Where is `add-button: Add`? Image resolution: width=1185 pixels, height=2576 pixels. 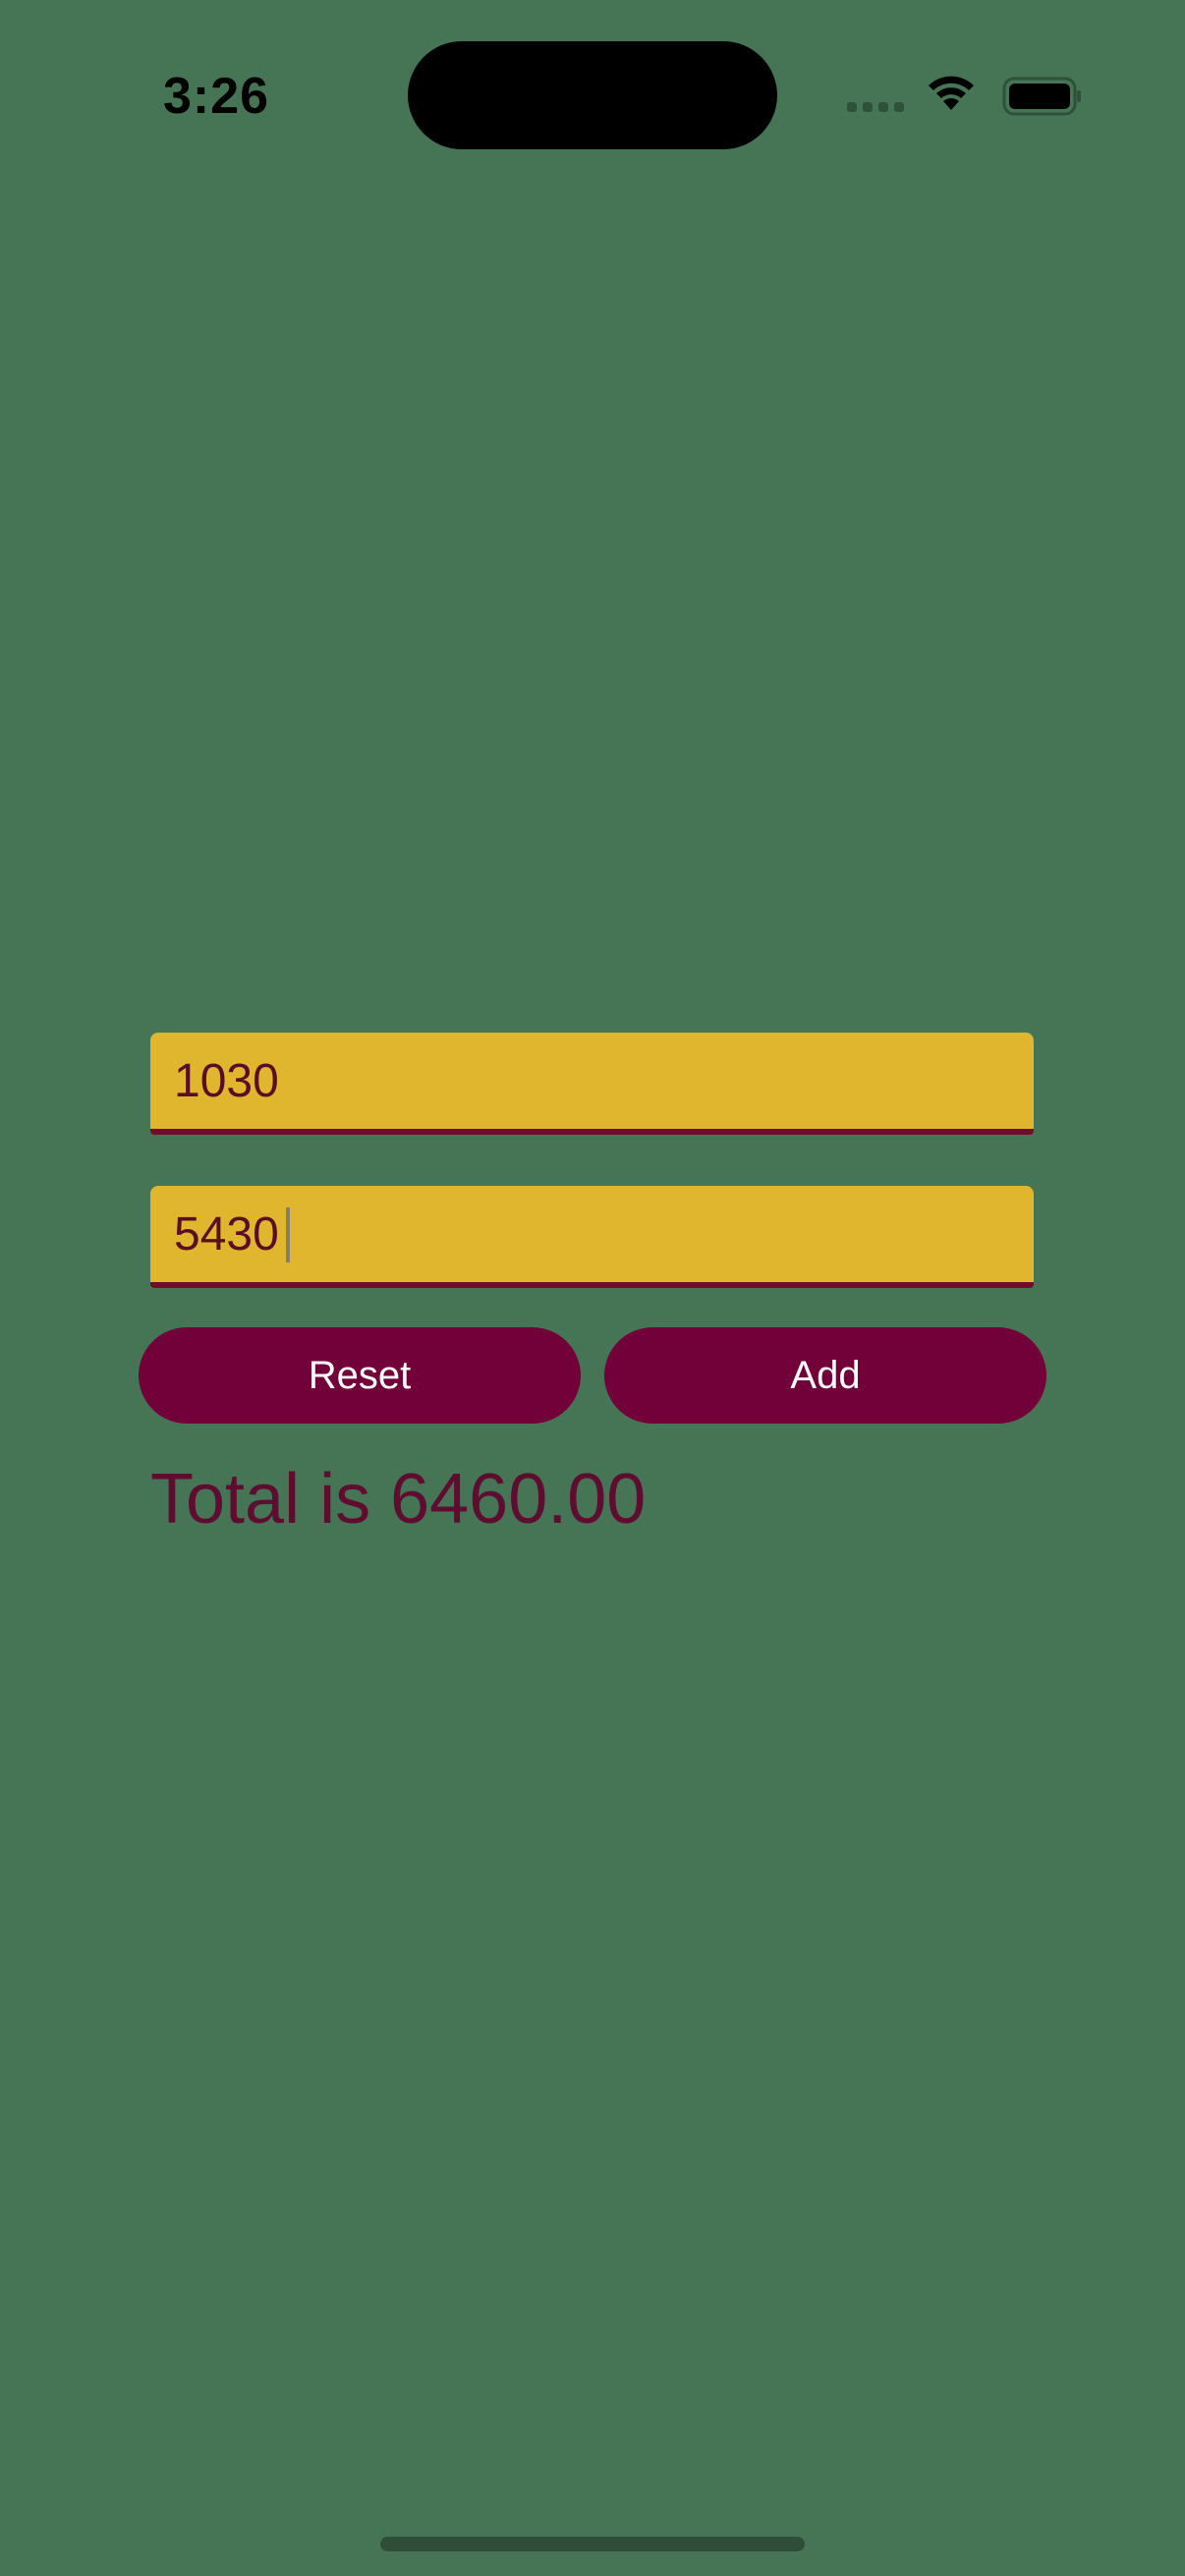 add-button: Add is located at coordinates (825, 1375).